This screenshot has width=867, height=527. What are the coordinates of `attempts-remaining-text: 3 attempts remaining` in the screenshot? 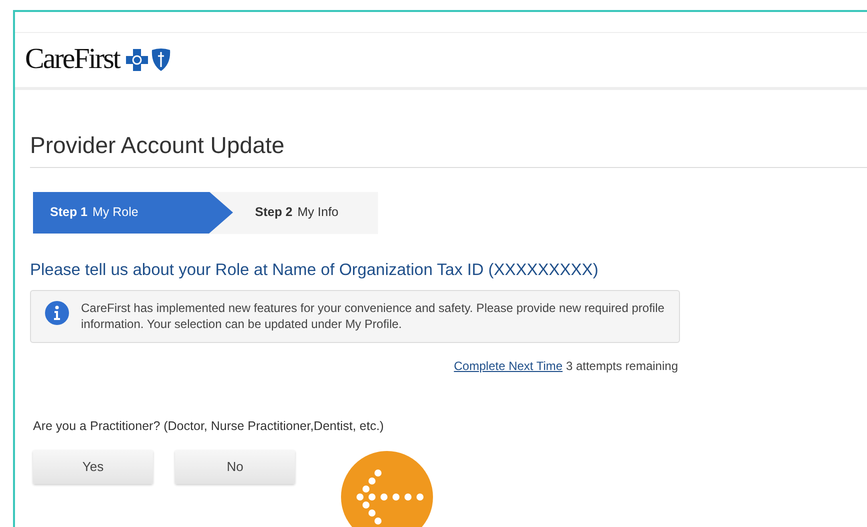 It's located at (622, 366).